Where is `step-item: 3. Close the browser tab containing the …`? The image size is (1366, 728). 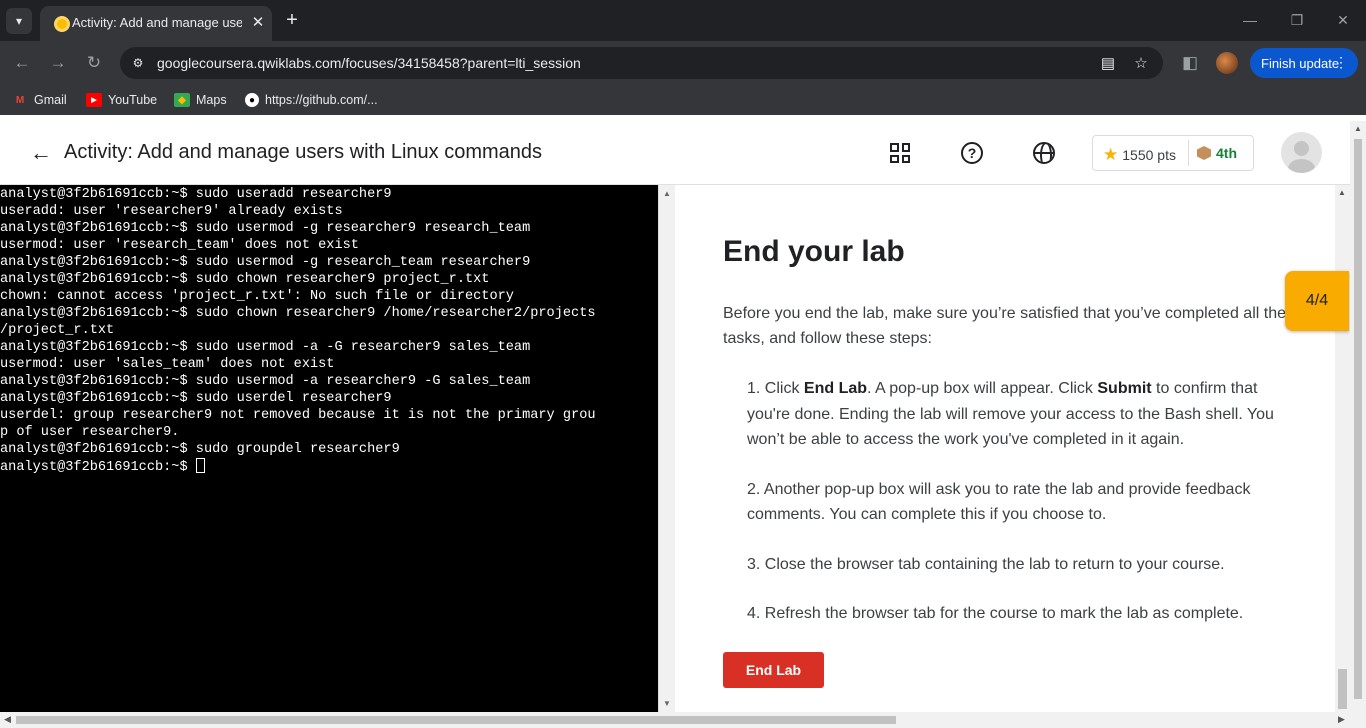 step-item: 3. Close the browser tab containing the … is located at coordinates (1017, 565).